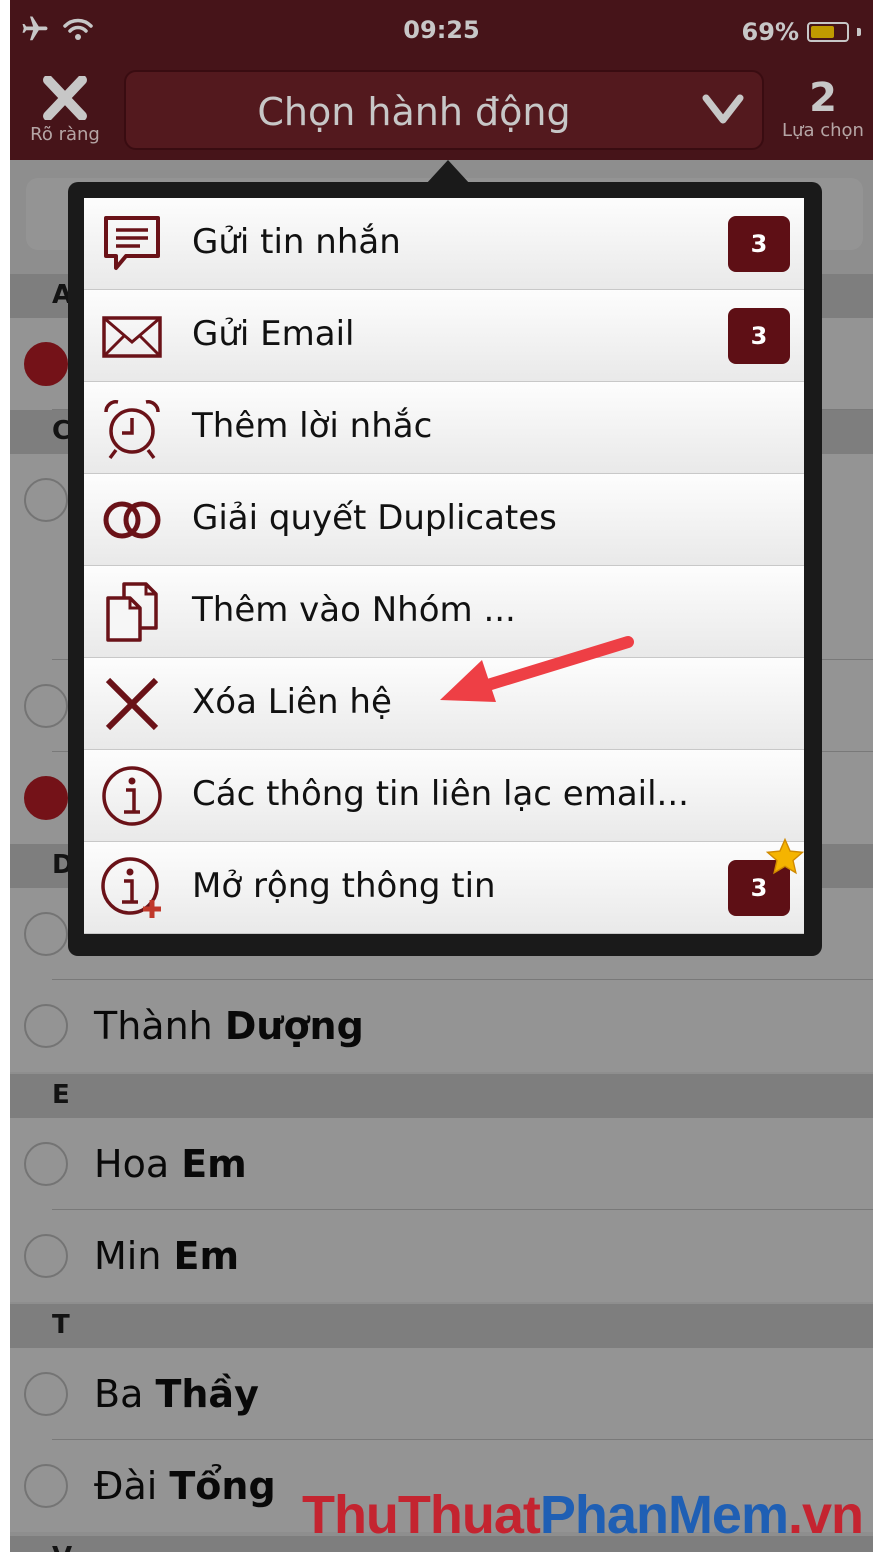 This screenshot has width=873, height=1552. I want to click on envelope-icon, so click(132, 337).